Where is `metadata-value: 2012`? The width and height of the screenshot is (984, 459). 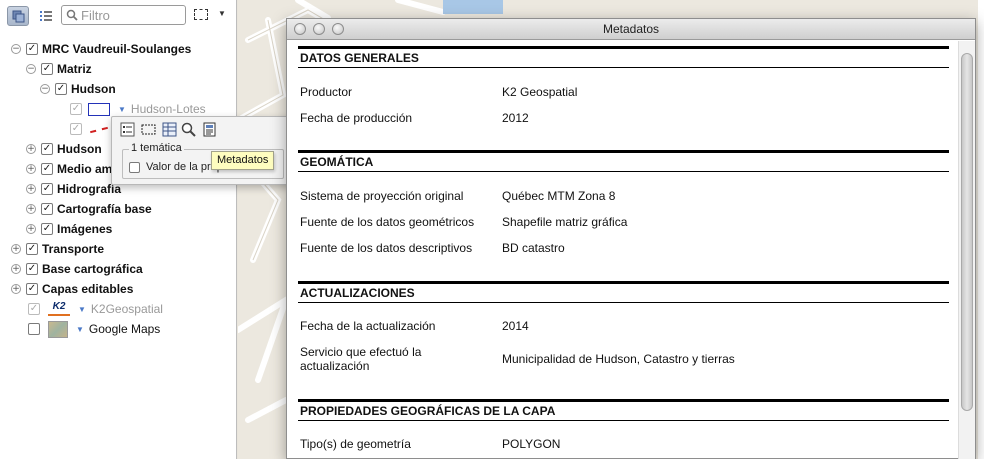 metadata-value: 2012 is located at coordinates (515, 118).